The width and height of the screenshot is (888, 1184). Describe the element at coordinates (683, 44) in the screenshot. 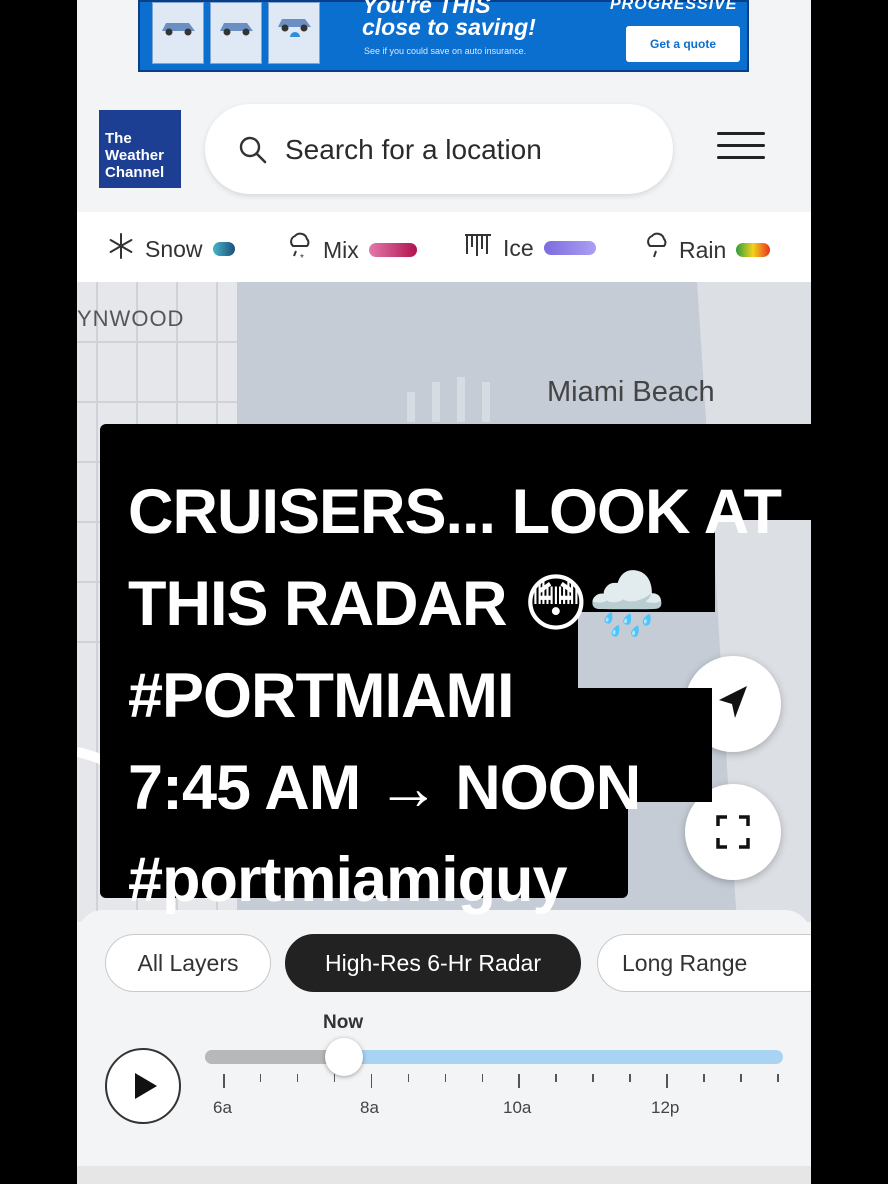

I see `get-quote-button: Get a quote` at that location.